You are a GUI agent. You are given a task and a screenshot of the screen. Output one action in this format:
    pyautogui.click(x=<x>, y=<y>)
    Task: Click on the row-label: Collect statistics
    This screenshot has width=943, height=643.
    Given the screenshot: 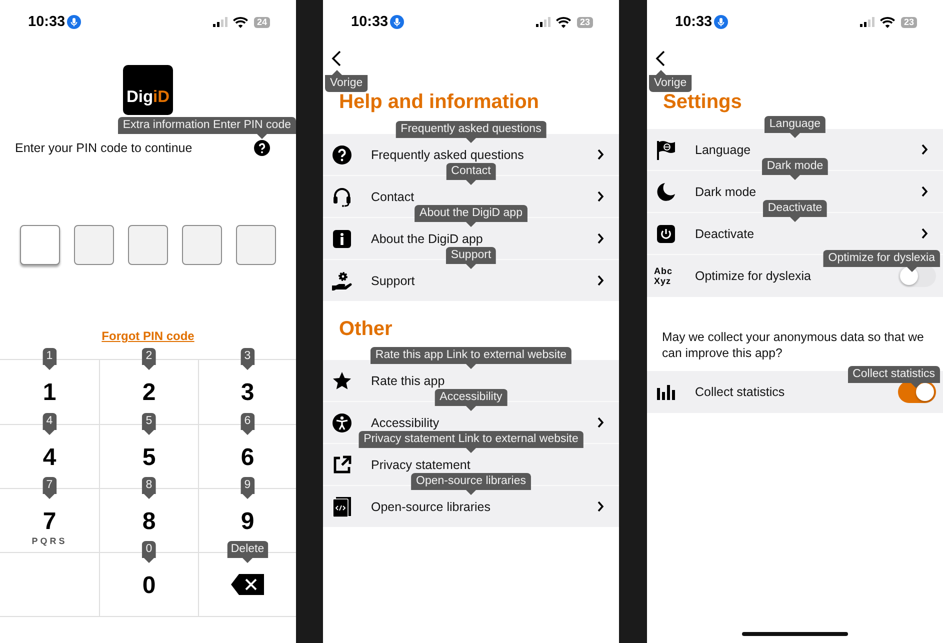 What is the action you would take?
    pyautogui.click(x=740, y=392)
    